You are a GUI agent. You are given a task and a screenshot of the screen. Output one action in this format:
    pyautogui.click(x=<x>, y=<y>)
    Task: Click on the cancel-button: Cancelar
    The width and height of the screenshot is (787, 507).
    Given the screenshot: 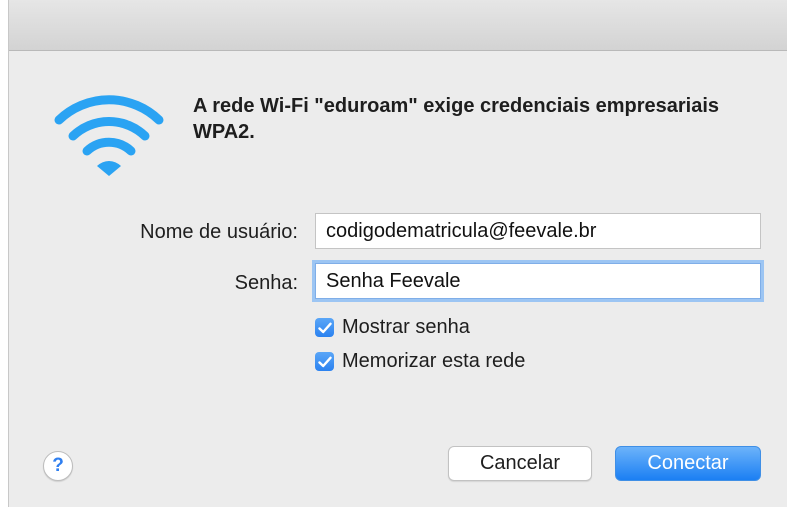 What is the action you would take?
    pyautogui.click(x=520, y=463)
    